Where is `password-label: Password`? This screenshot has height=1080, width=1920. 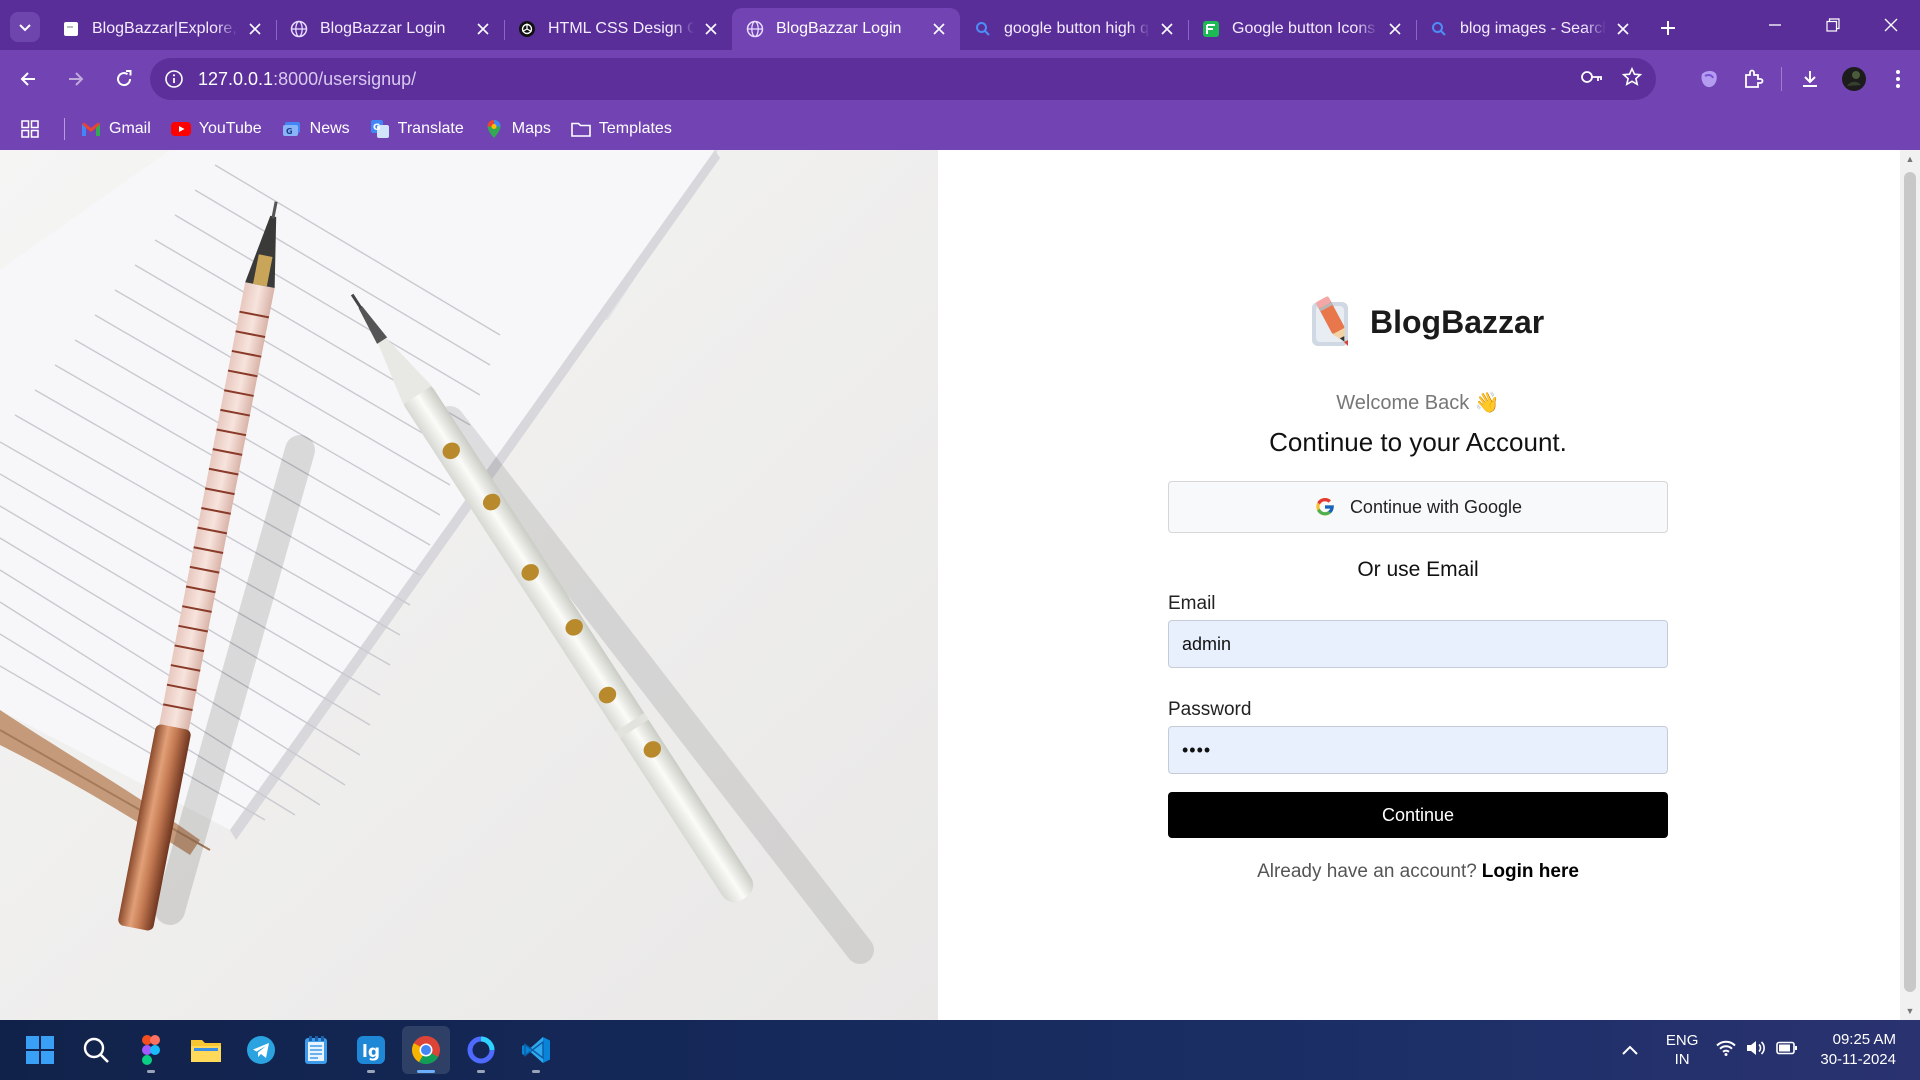
password-label: Password is located at coordinates (1210, 709).